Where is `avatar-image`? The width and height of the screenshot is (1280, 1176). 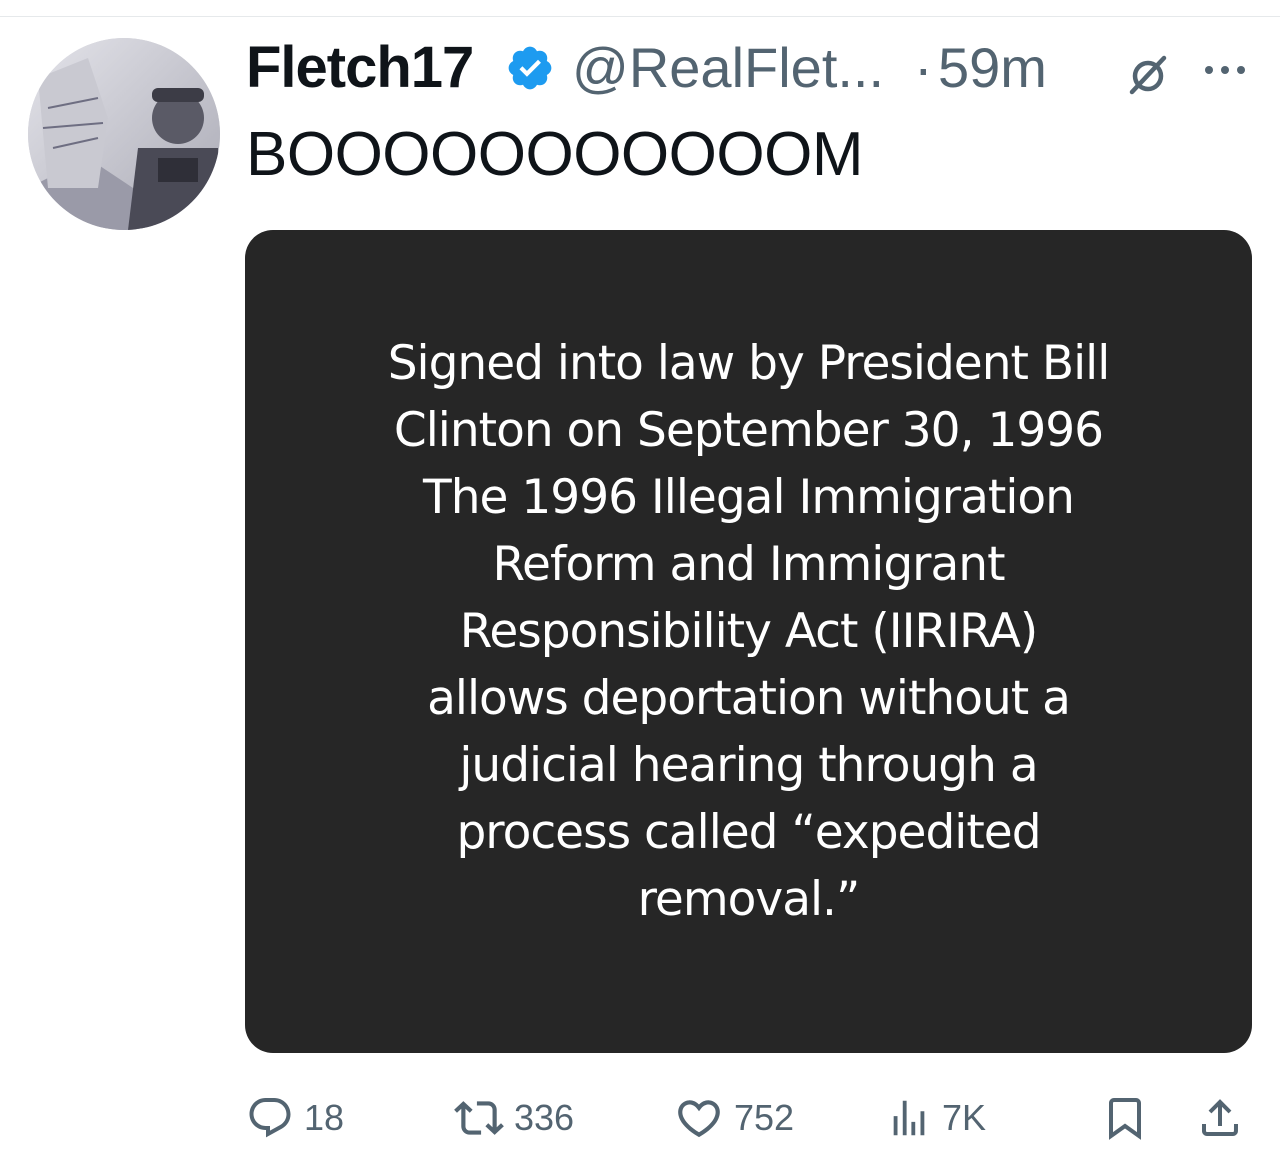
avatar-image is located at coordinates (124, 134).